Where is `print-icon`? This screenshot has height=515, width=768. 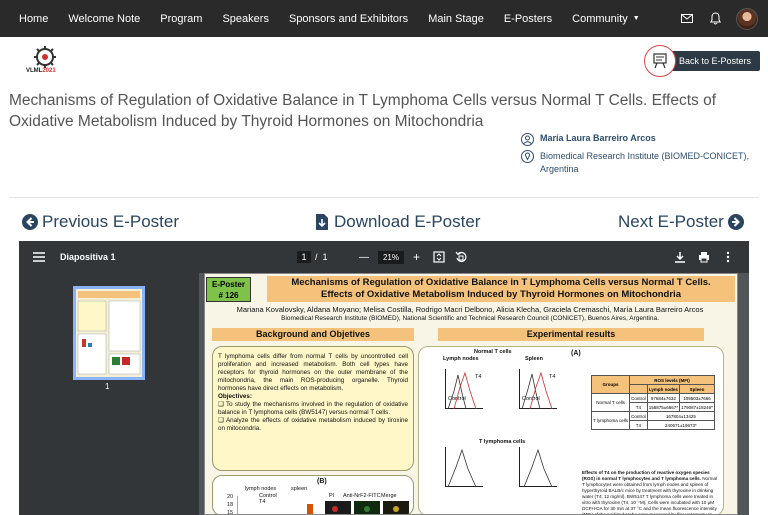 print-icon is located at coordinates (704, 257).